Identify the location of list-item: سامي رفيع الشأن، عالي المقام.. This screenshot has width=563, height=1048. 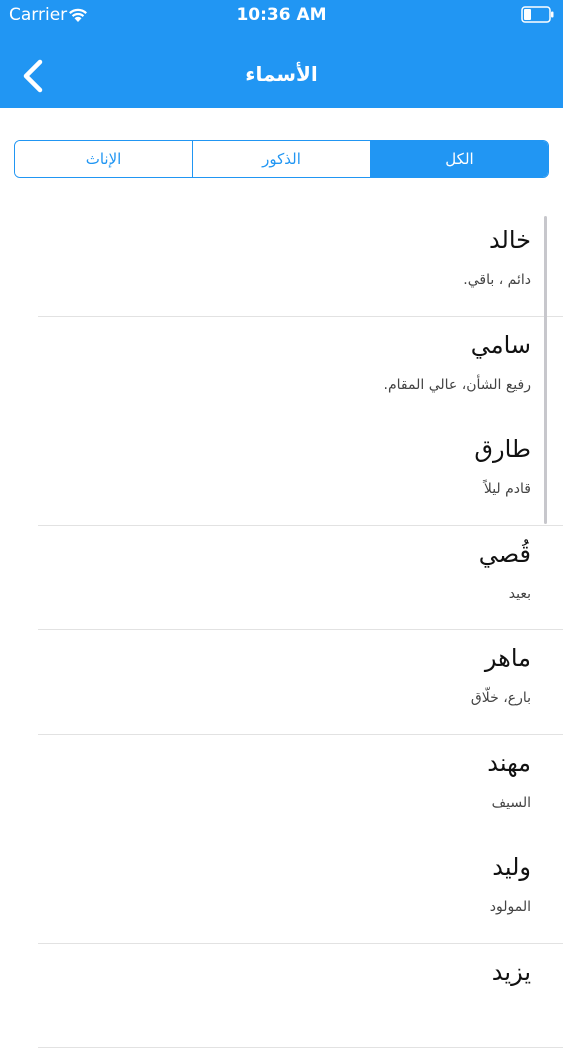
(300, 369).